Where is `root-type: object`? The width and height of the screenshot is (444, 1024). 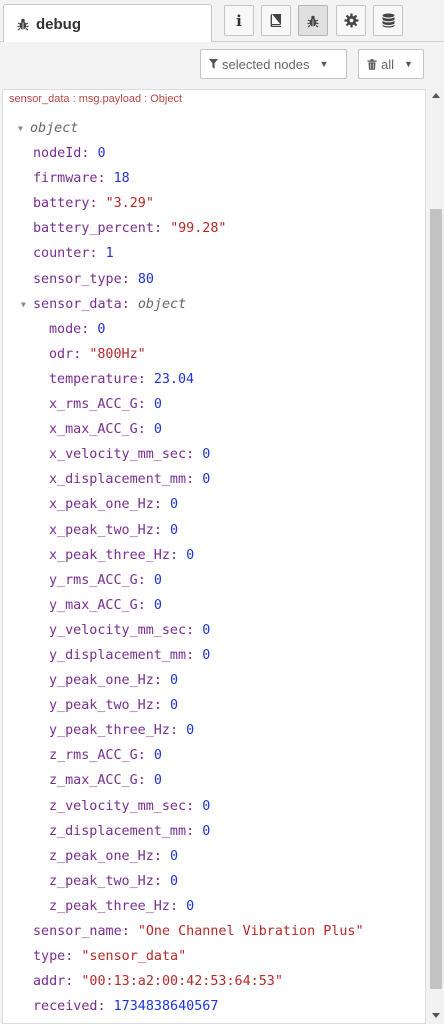 root-type: object is located at coordinates (54, 128).